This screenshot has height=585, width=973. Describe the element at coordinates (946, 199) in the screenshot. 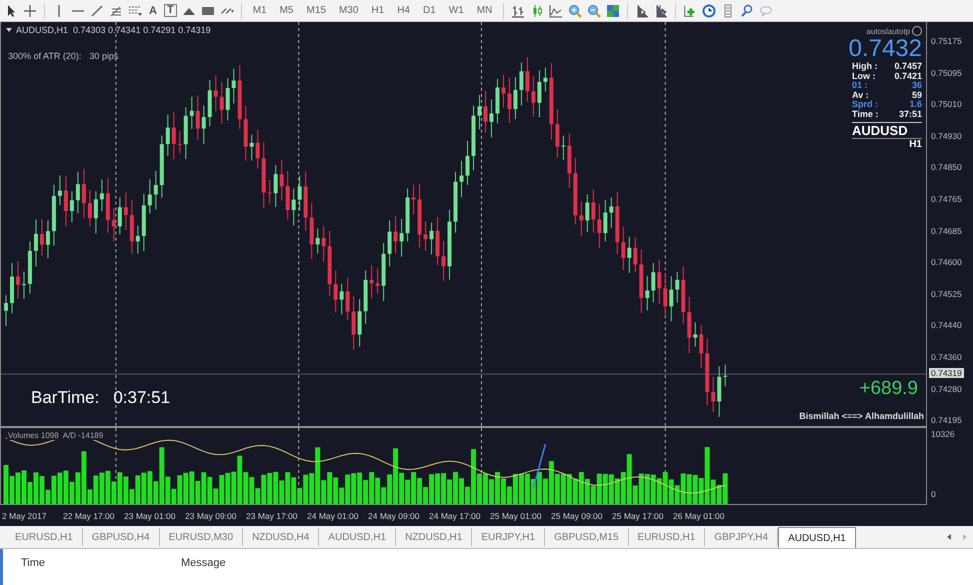

I see `price-label: 0.74765` at that location.